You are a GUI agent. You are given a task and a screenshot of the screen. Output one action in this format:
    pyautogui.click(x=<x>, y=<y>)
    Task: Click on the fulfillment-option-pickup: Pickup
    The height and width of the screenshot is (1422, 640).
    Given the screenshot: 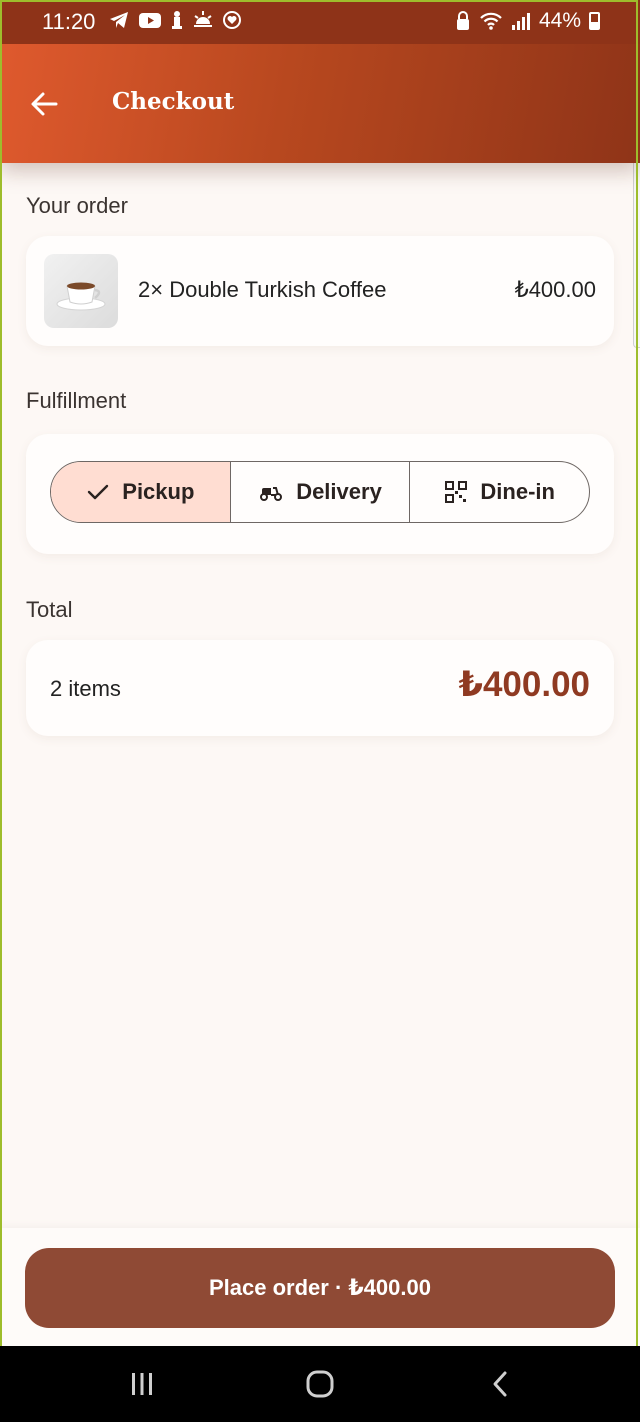 What is the action you would take?
    pyautogui.click(x=140, y=492)
    